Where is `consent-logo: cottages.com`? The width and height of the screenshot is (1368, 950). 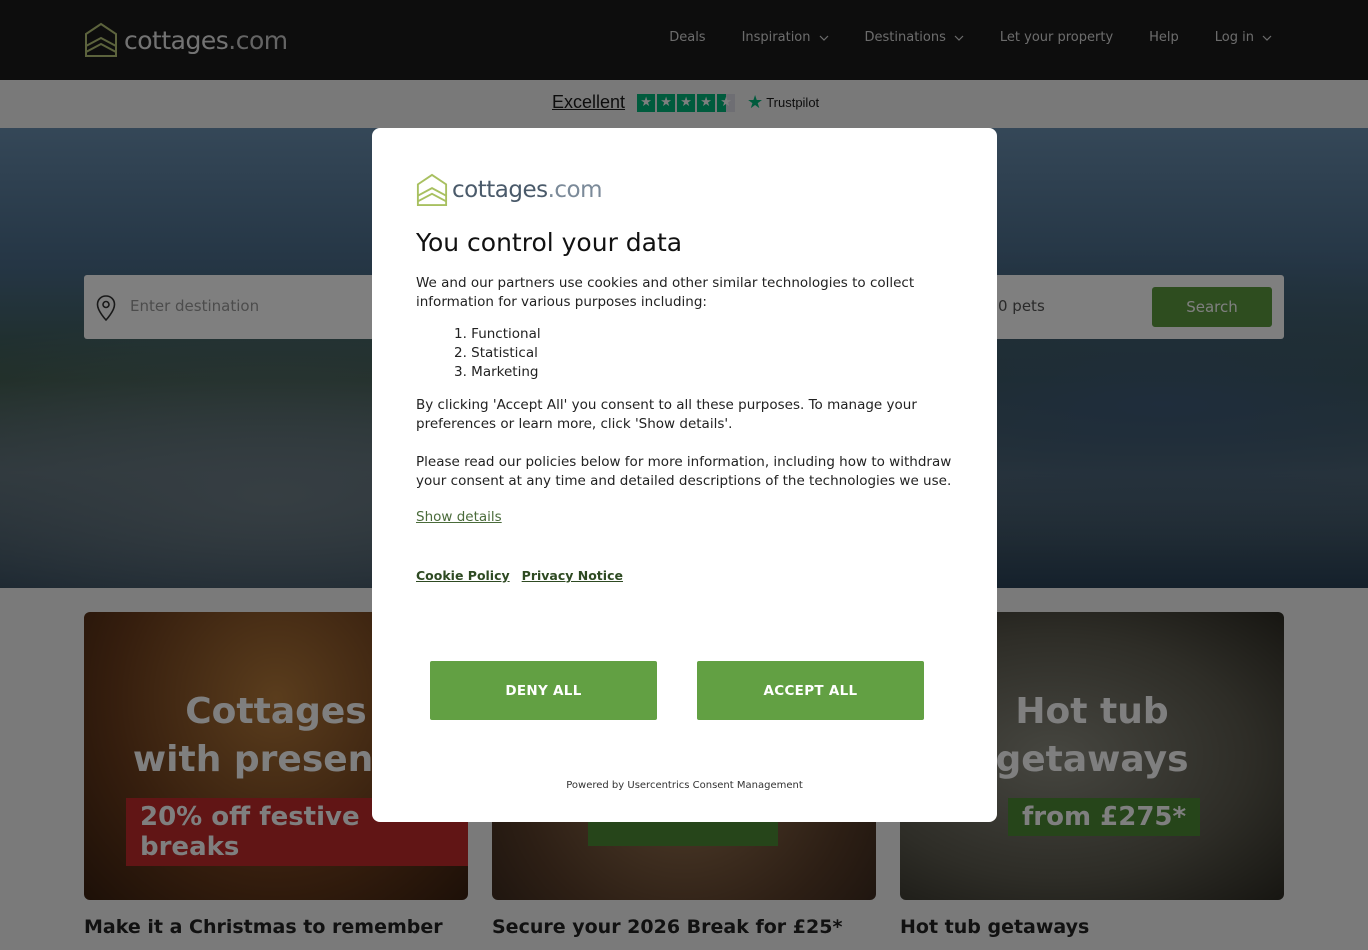
consent-logo: cottages.com is located at coordinates (509, 190).